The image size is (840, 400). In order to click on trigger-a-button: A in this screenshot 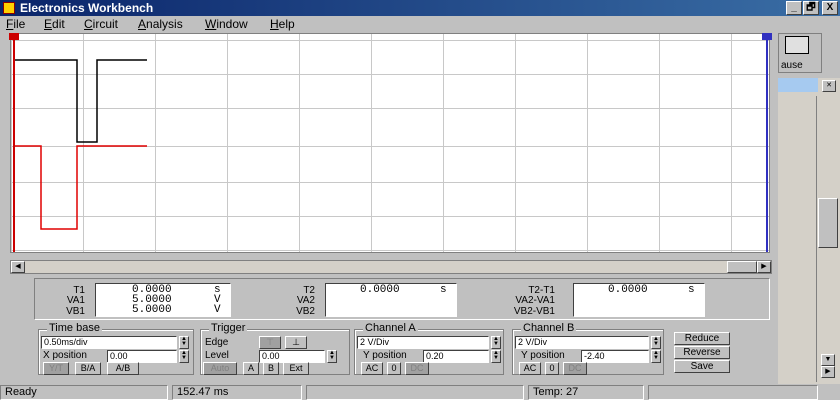, I will do `click(251, 368)`.